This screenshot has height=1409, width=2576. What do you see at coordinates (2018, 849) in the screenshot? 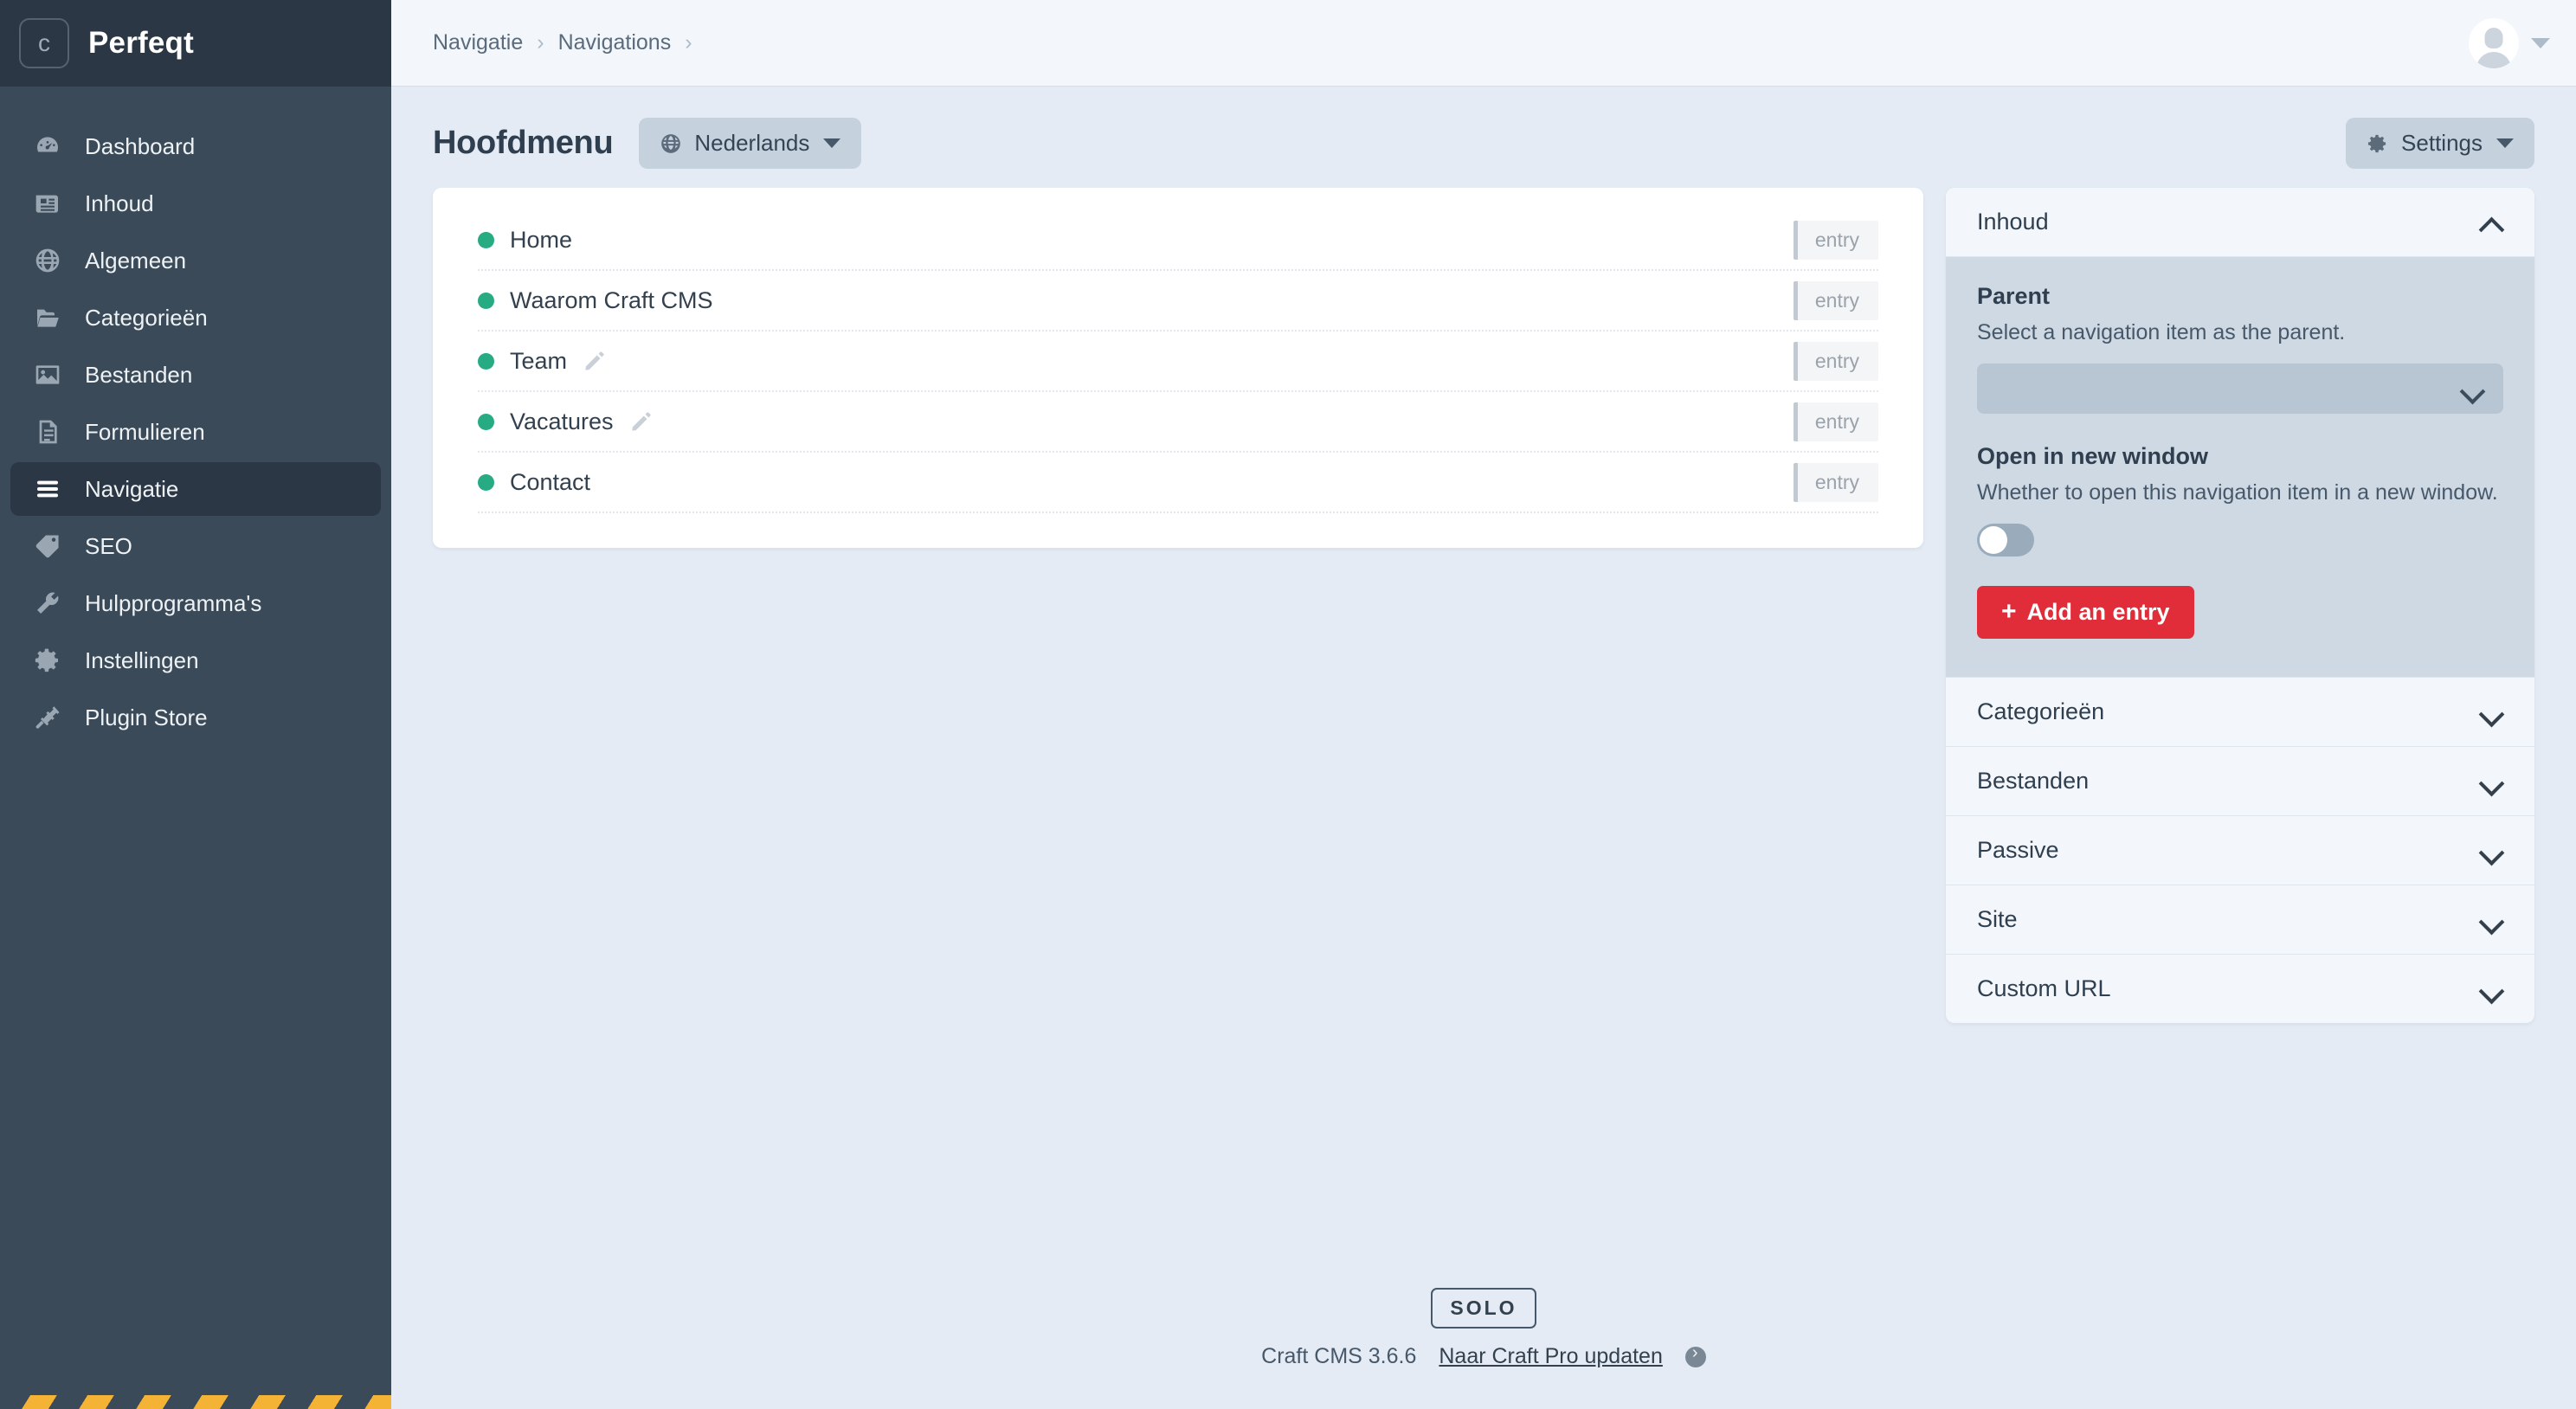
I see `panel-section-title: Passive` at bounding box center [2018, 849].